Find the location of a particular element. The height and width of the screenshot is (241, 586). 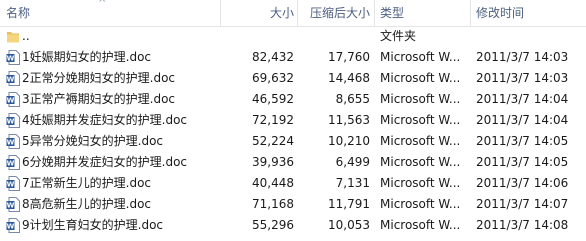

column-header-bar: 名称 ^ 大小 压缩后大小 类型 修改时间 is located at coordinates (293, 13).